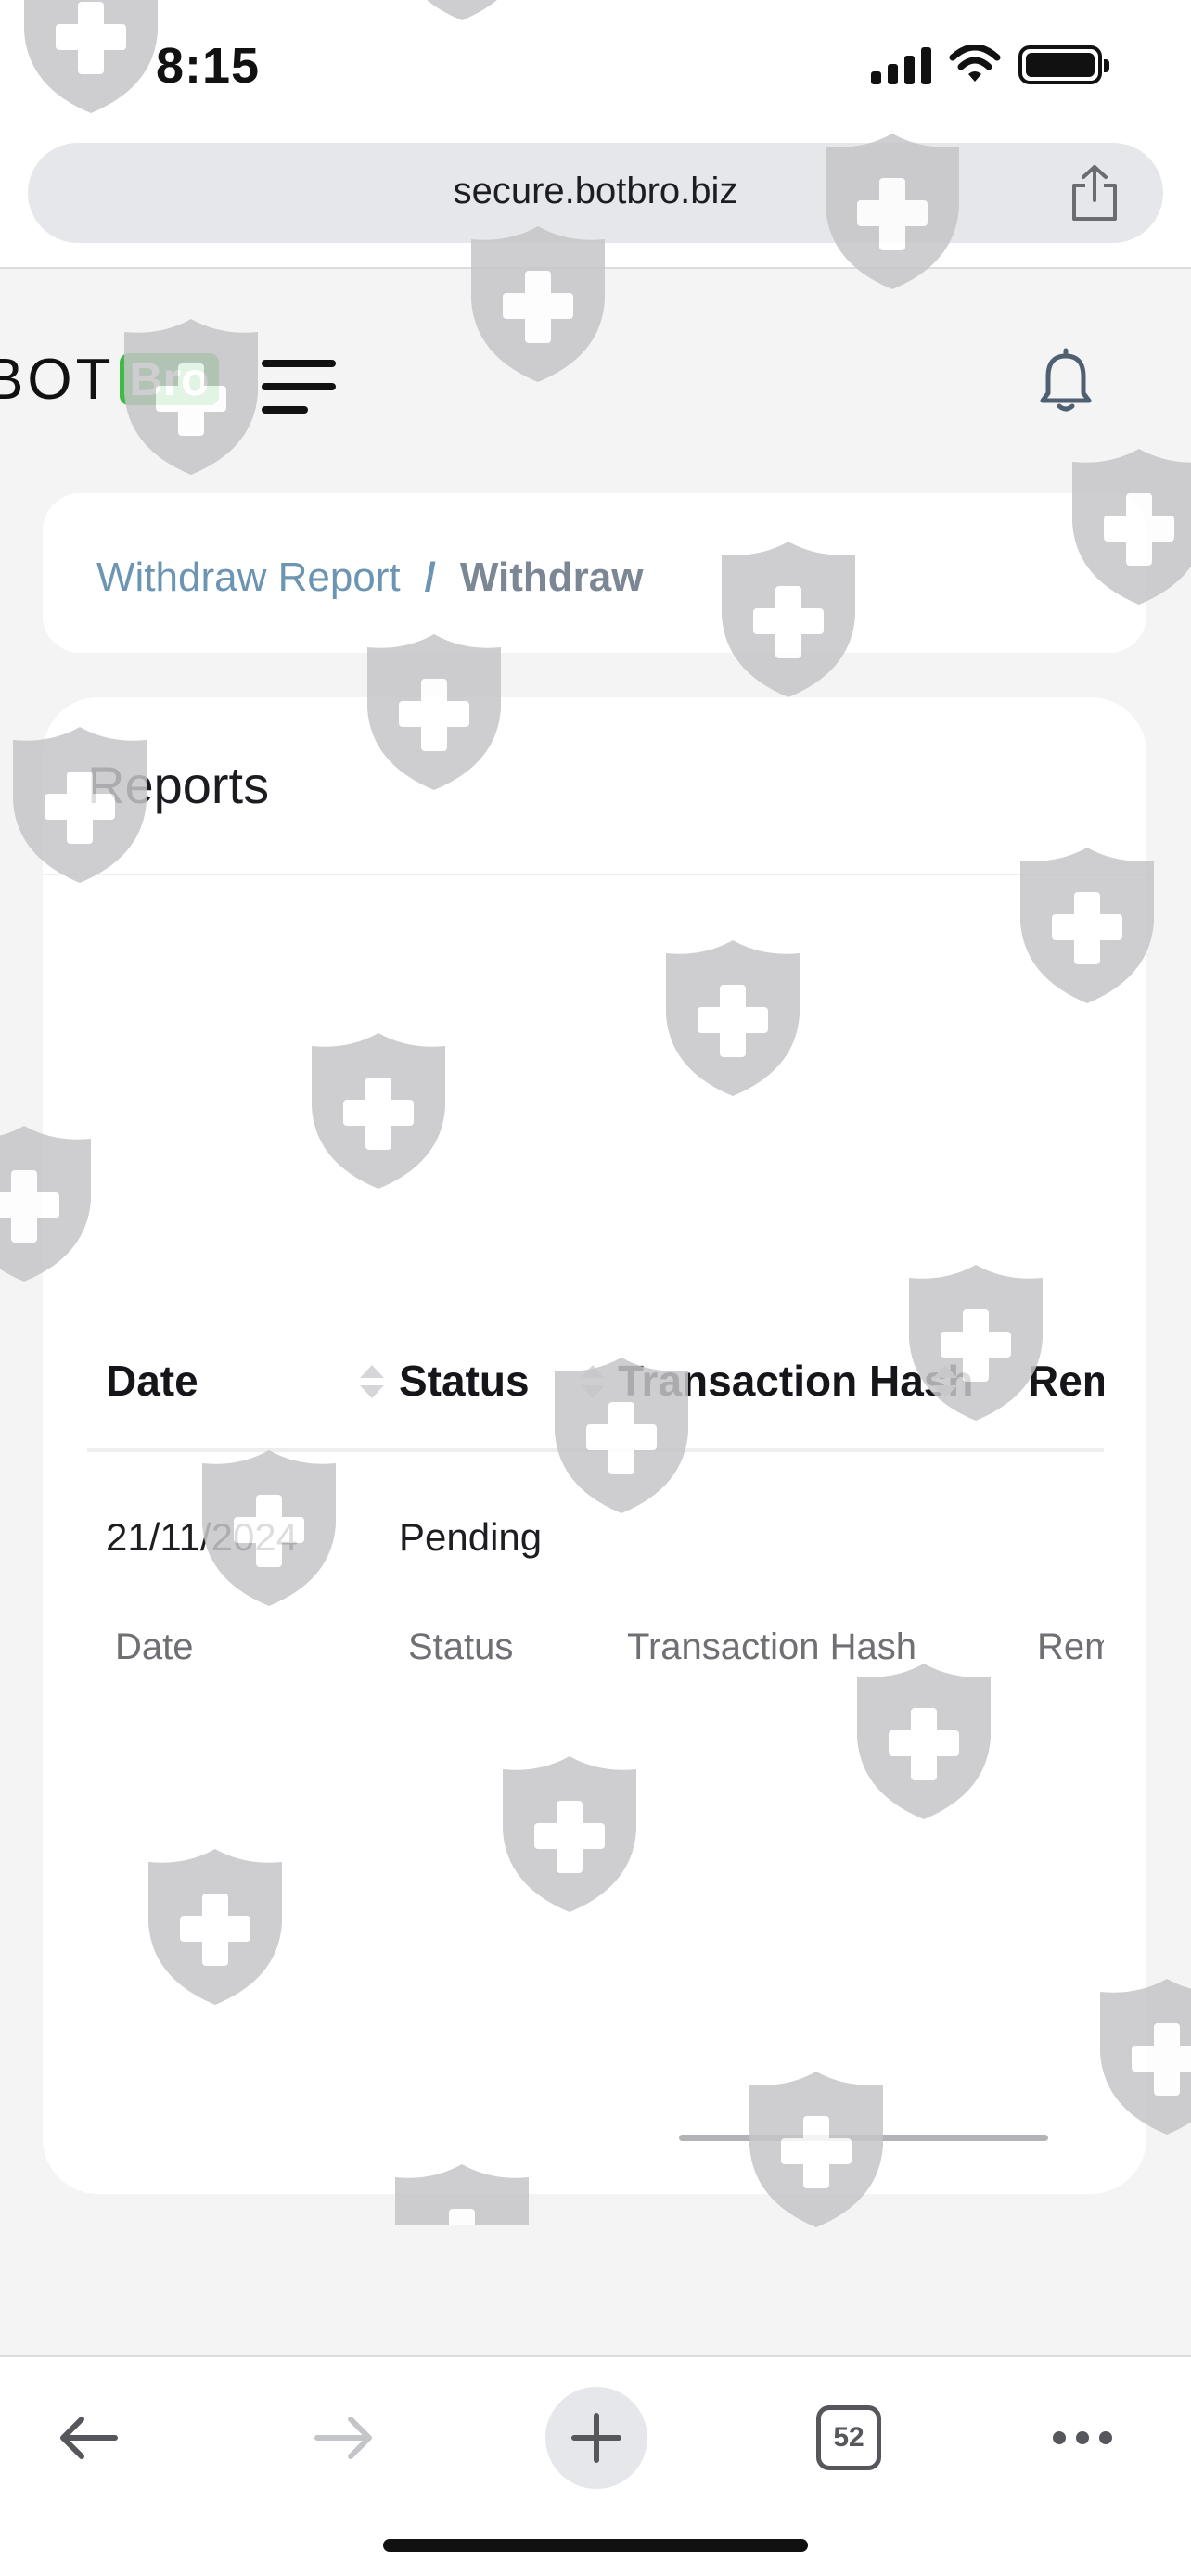 The width and height of the screenshot is (1191, 2576). Describe the element at coordinates (248, 578) in the screenshot. I see `breadcrumb-withdraw-report: Withdraw Report` at that location.